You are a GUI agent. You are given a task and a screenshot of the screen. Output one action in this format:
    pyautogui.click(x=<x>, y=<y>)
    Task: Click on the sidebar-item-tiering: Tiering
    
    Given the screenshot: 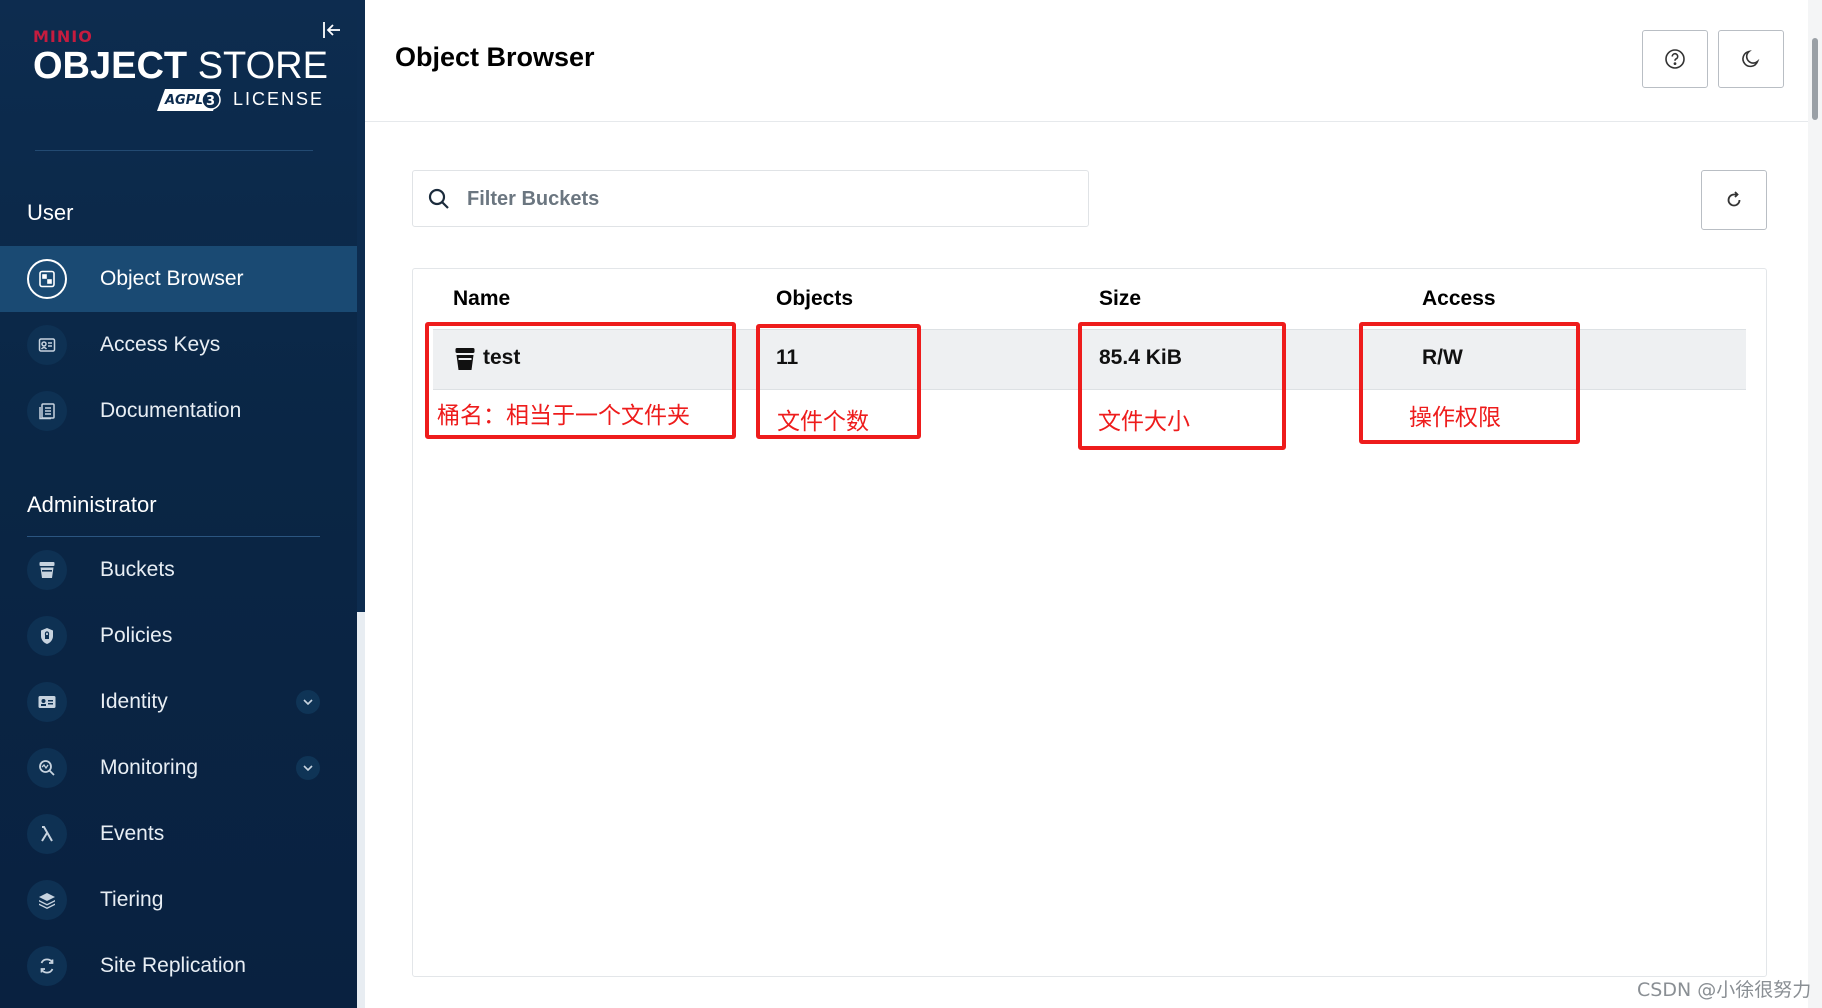 What is the action you would take?
    pyautogui.click(x=178, y=900)
    